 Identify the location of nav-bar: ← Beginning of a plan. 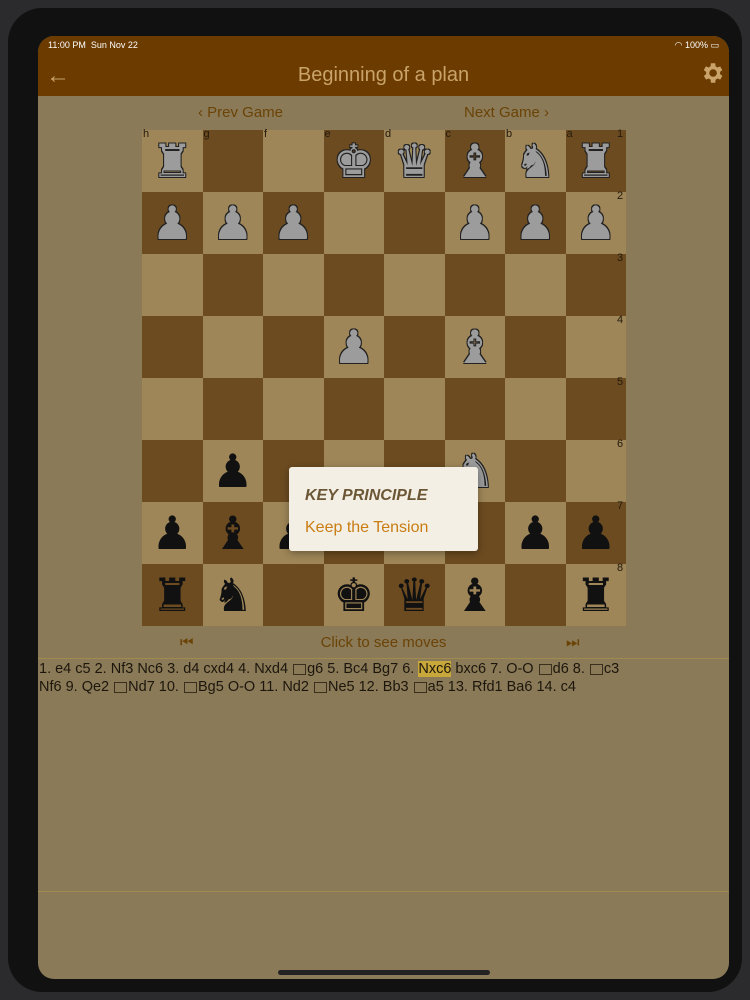
(383, 75).